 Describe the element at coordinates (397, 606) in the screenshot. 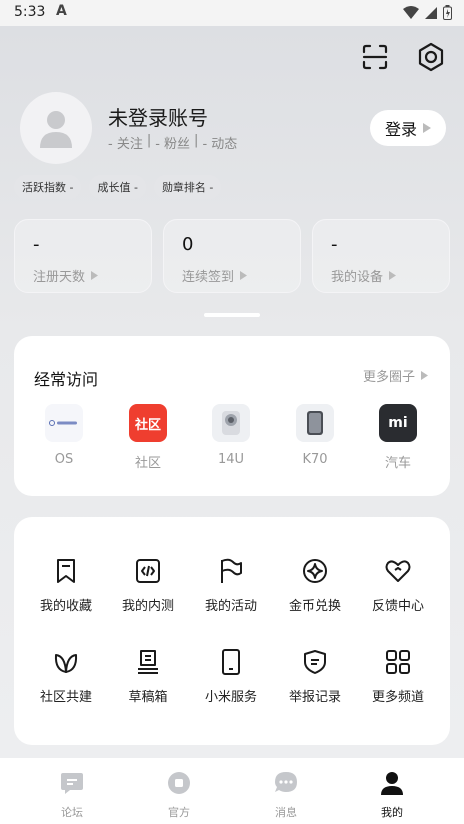

I see `grid-label: 反馈中心` at that location.